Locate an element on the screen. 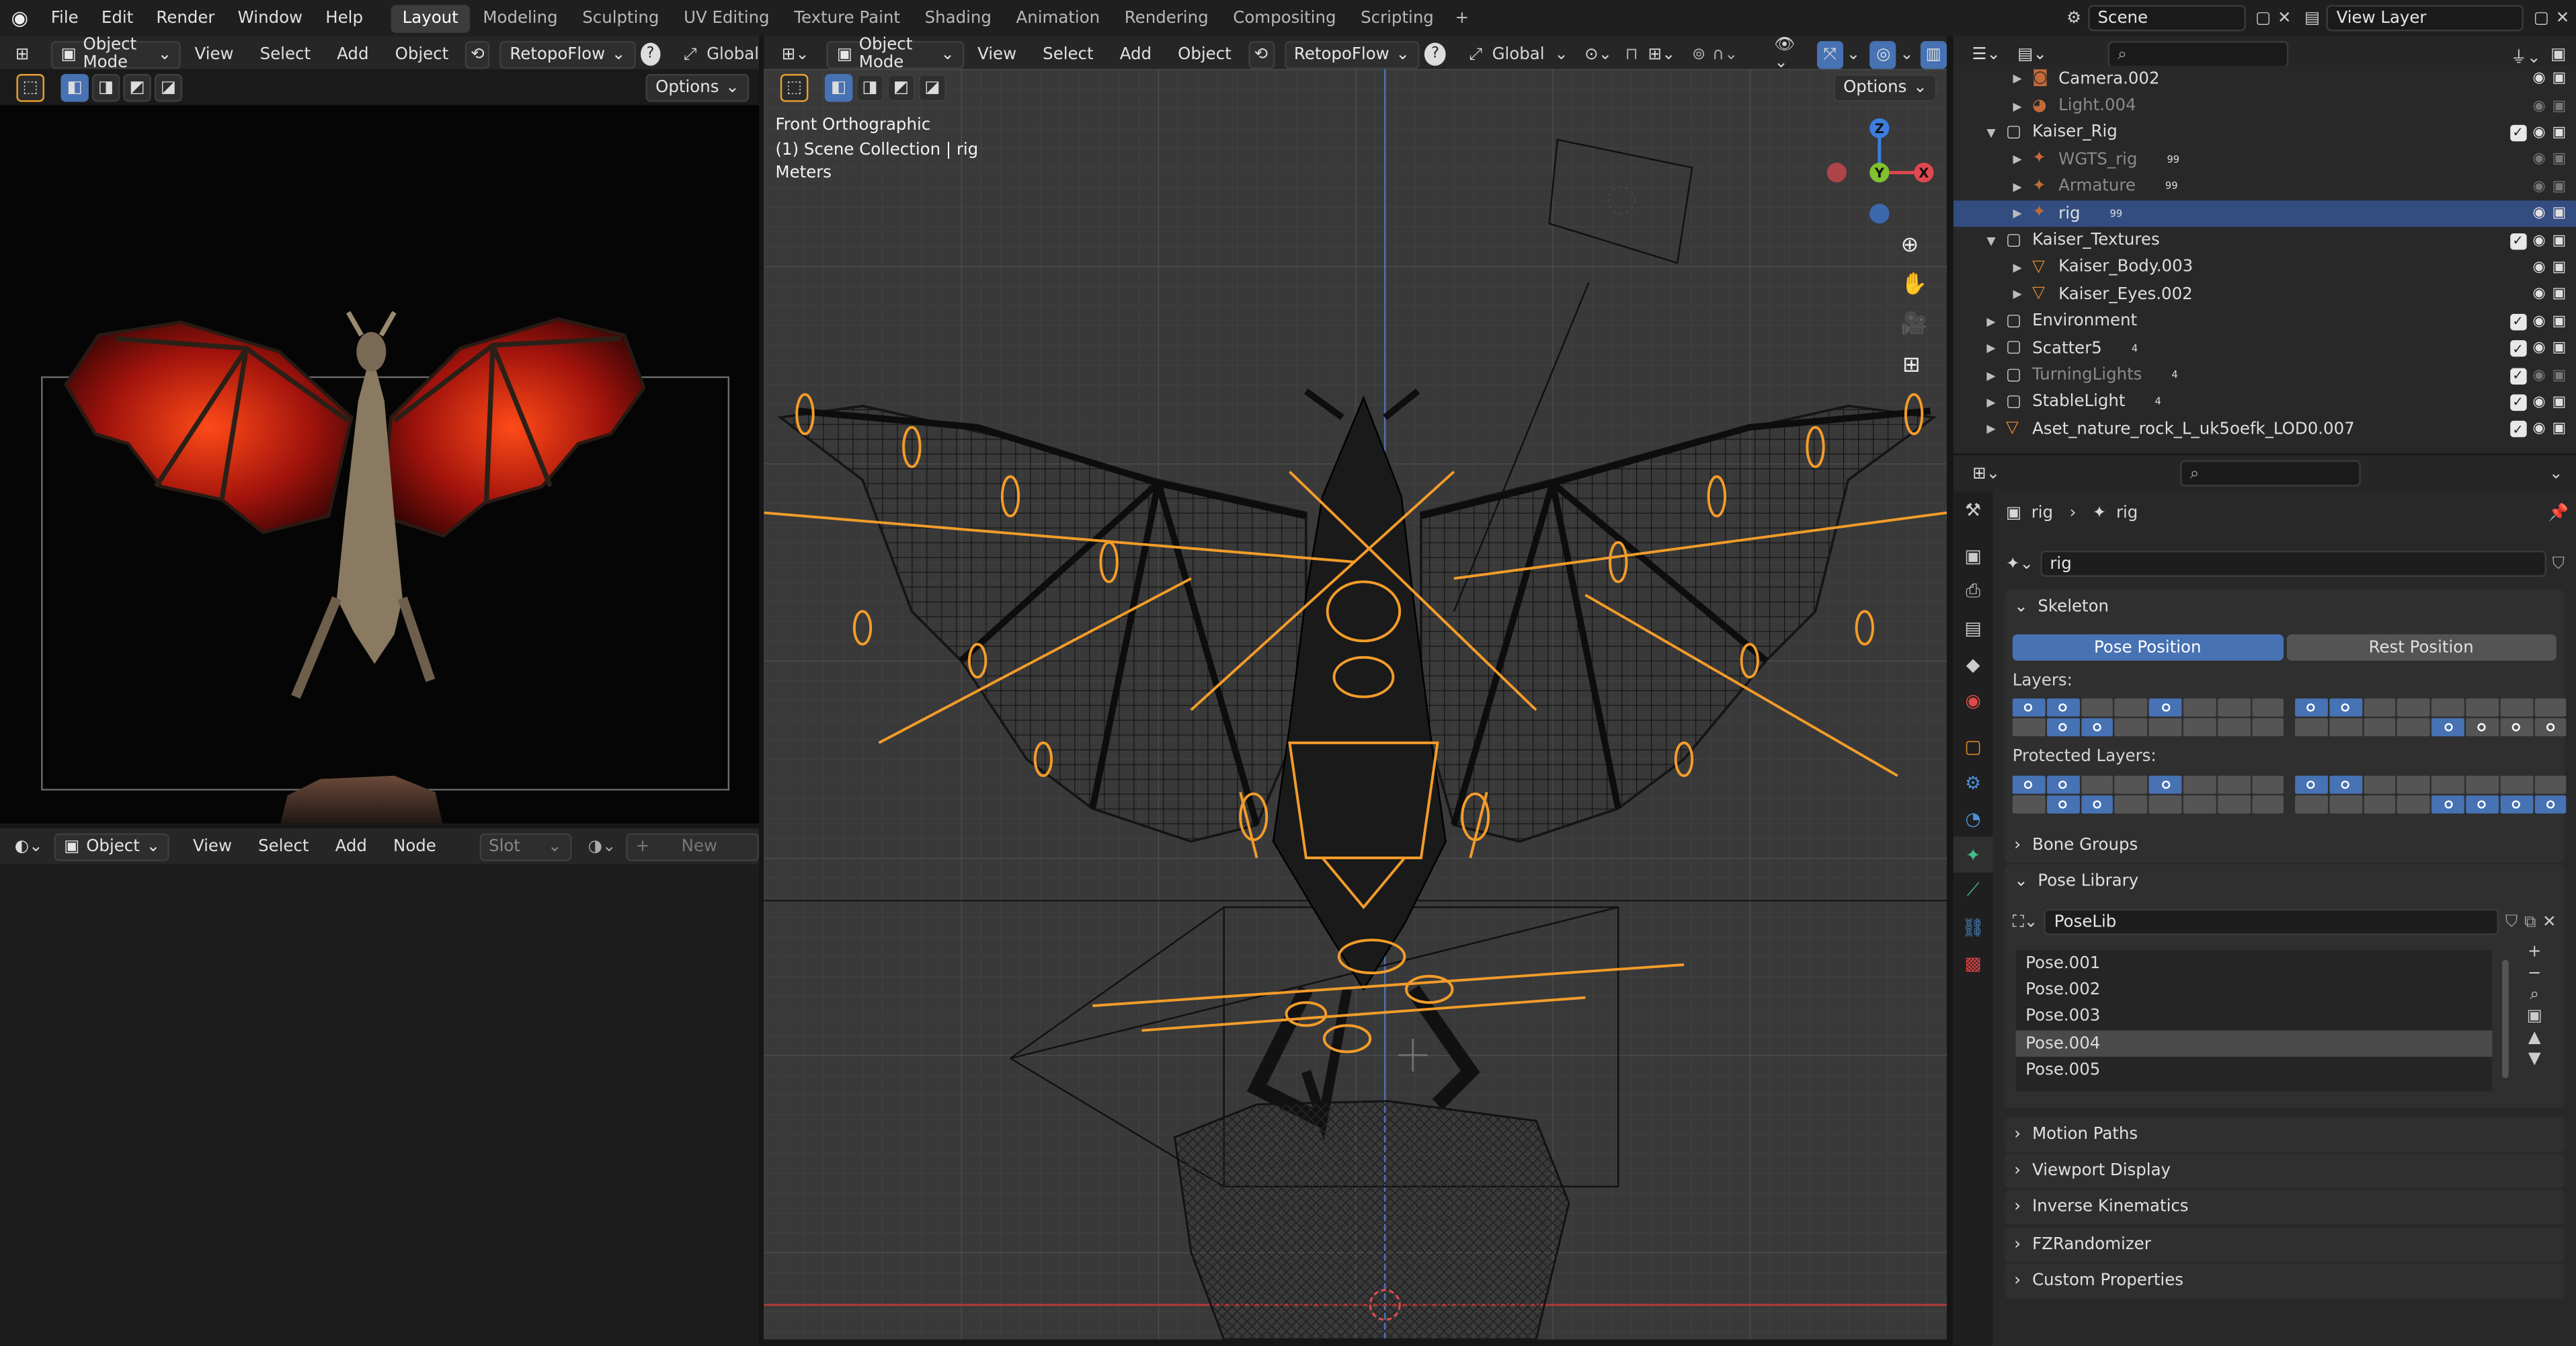 Image resolution: width=2576 pixels, height=1346 pixels. camera-view-icon: 🎥 is located at coordinates (1914, 324).